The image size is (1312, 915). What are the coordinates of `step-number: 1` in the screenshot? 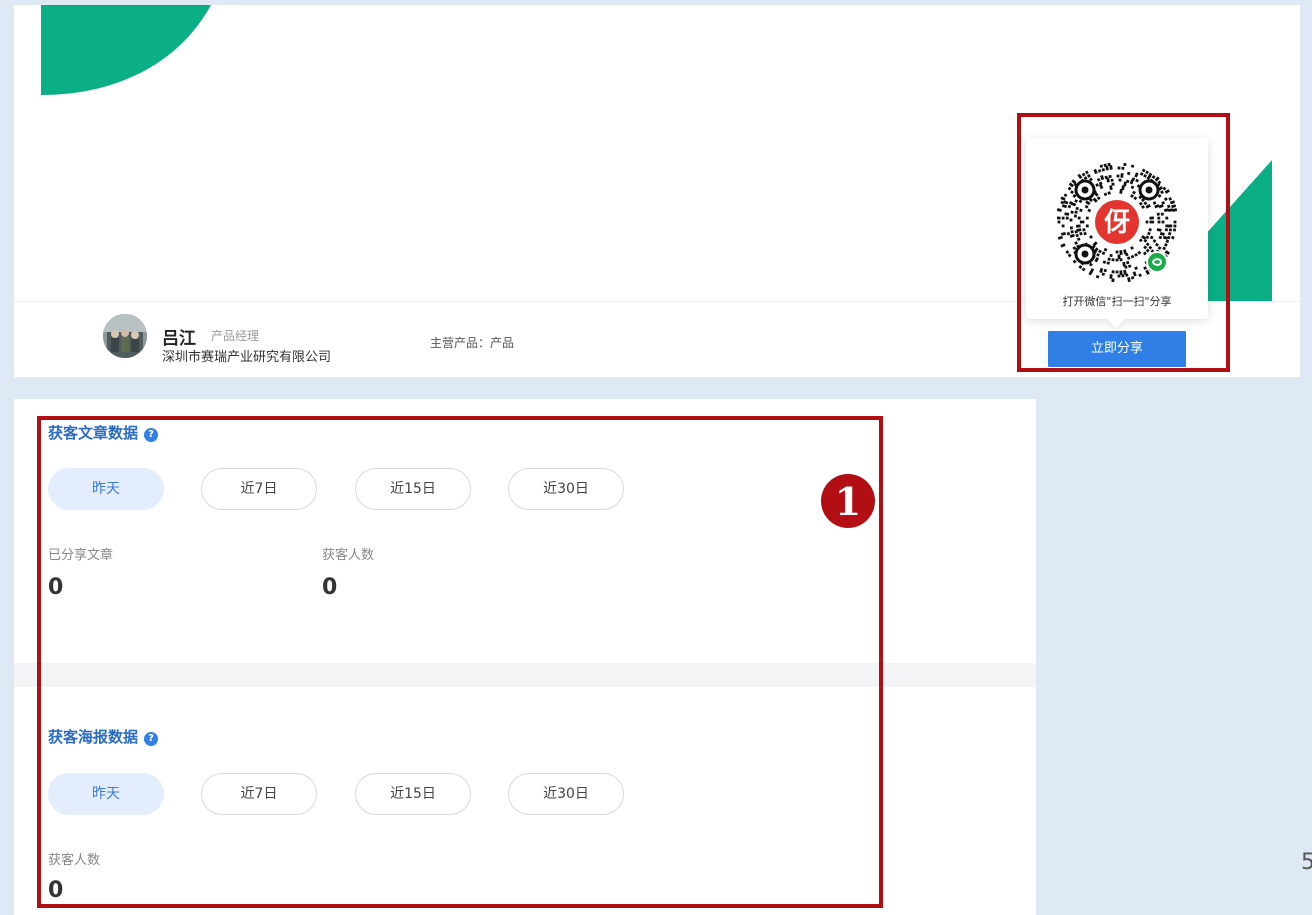 It's located at (848, 501).